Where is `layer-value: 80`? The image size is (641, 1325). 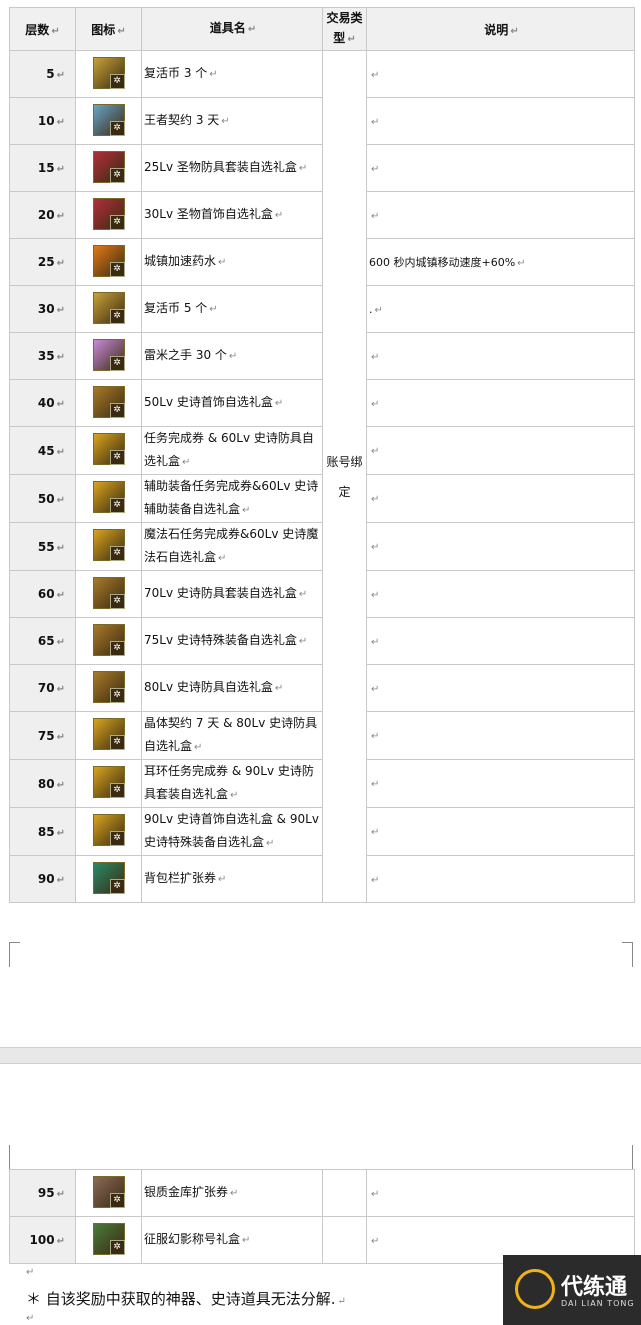 layer-value: 80 is located at coordinates (46, 783).